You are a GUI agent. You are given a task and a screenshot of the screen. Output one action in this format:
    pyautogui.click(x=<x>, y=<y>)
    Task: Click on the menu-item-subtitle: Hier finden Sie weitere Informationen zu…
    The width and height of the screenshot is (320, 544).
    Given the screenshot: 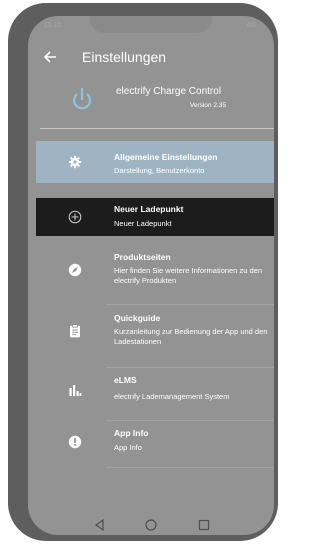 What is the action you would take?
    pyautogui.click(x=188, y=275)
    